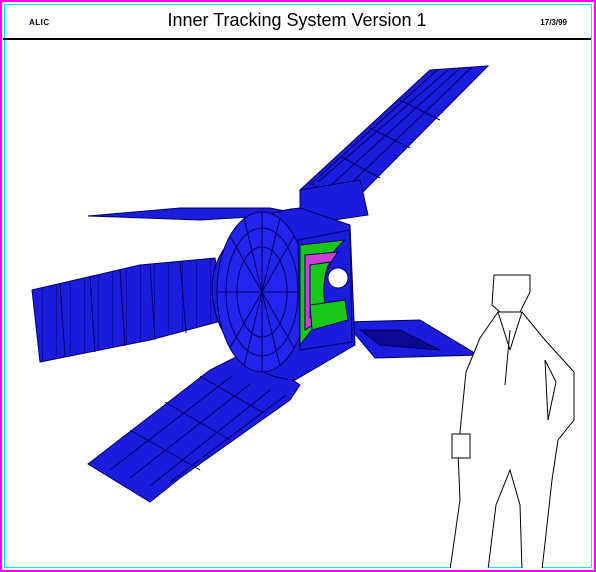  Describe the element at coordinates (128, 310) in the screenshot. I see `left-arm` at that location.